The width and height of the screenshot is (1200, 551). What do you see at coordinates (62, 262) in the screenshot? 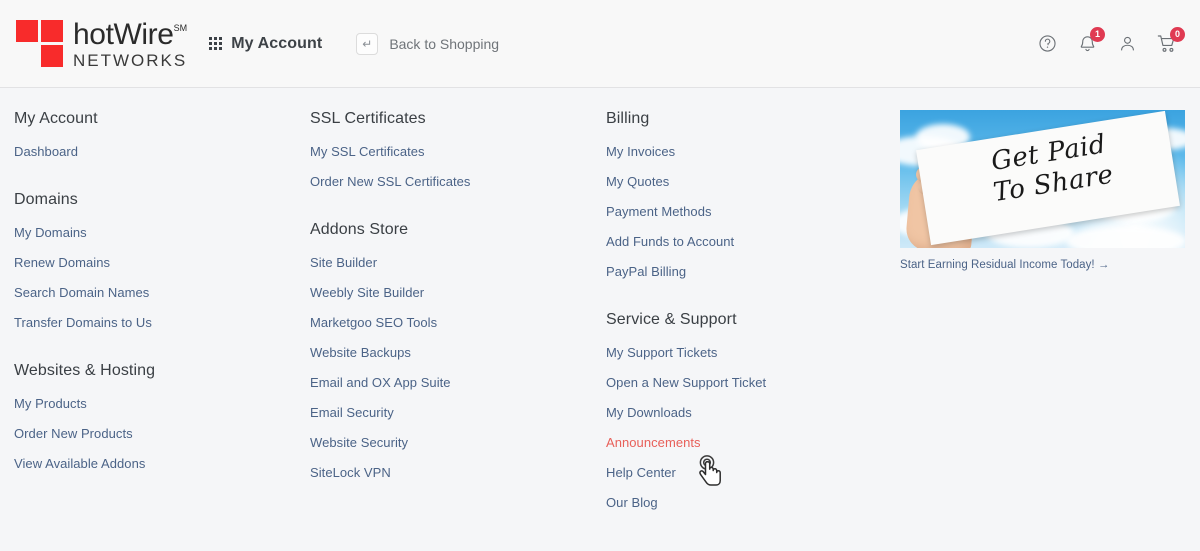
I see `link-renew-domains: Renew Domains` at bounding box center [62, 262].